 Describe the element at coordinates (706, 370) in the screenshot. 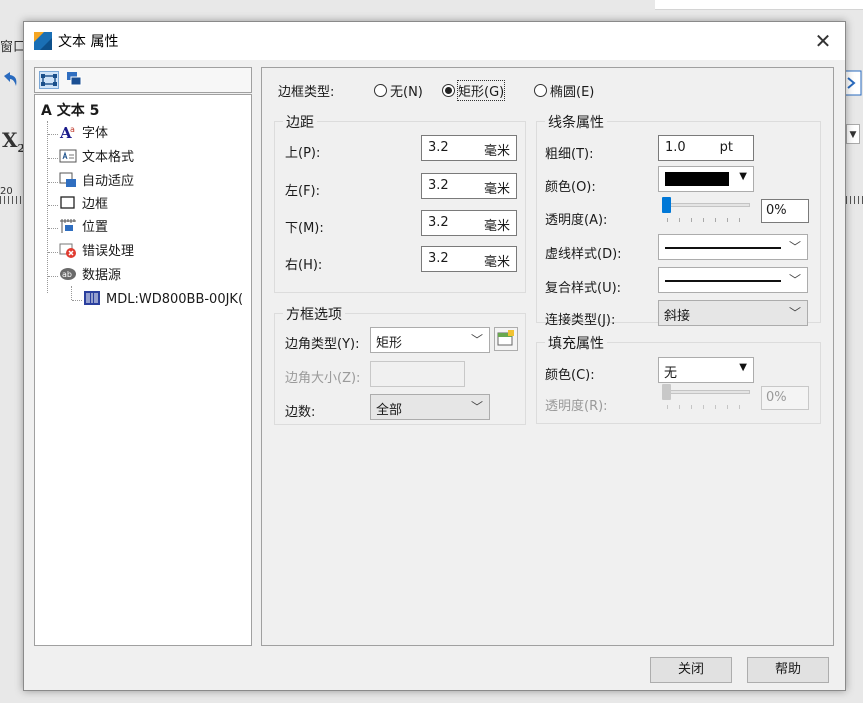

I see `fill-color-select: 无 ▼` at that location.